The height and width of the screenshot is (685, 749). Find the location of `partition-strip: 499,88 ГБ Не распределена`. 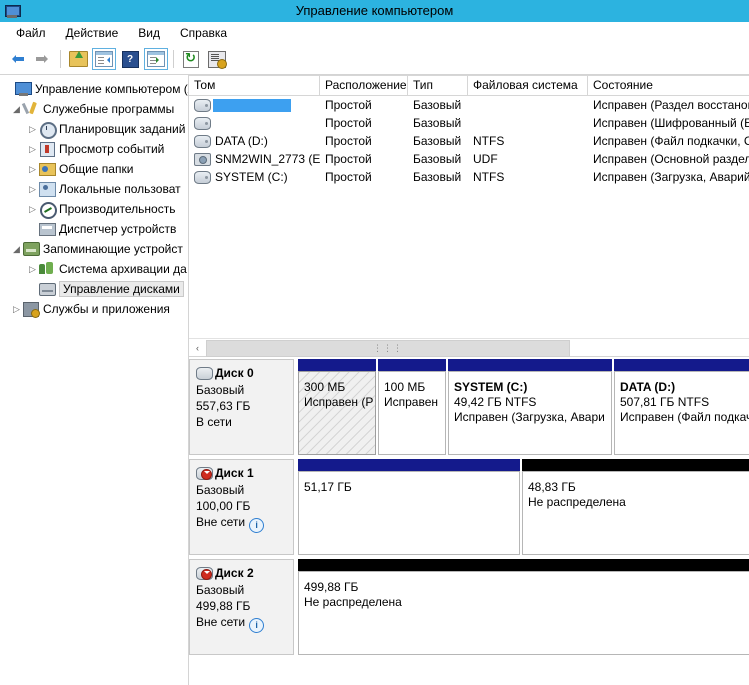

partition-strip: 499,88 ГБ Не распределена is located at coordinates (521, 607).